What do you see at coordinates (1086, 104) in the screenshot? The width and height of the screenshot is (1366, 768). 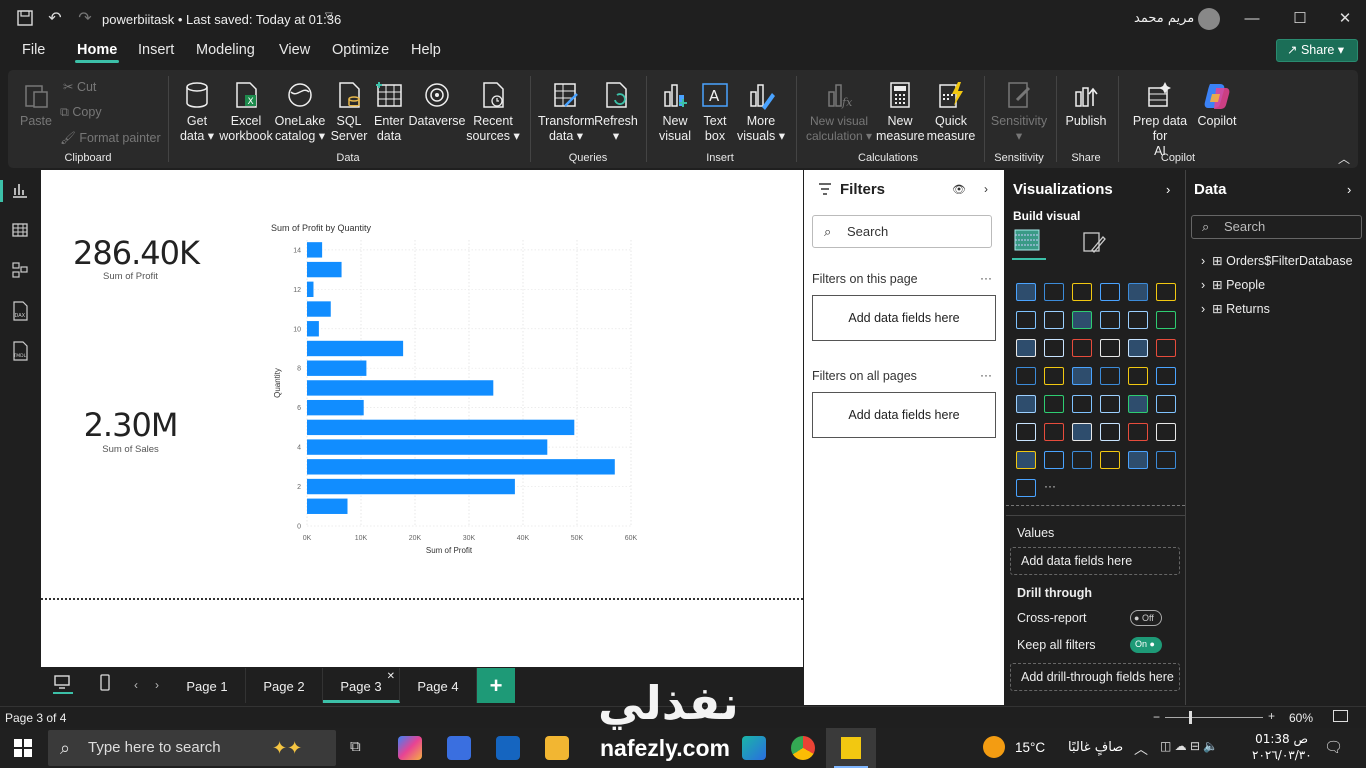 I see `publish-button: Publish` at bounding box center [1086, 104].